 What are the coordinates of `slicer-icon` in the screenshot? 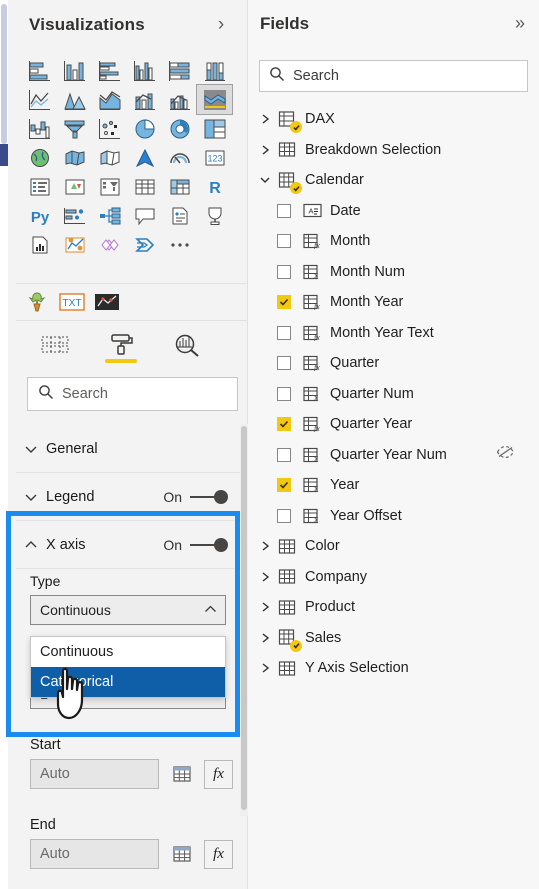 It's located at (109, 186).